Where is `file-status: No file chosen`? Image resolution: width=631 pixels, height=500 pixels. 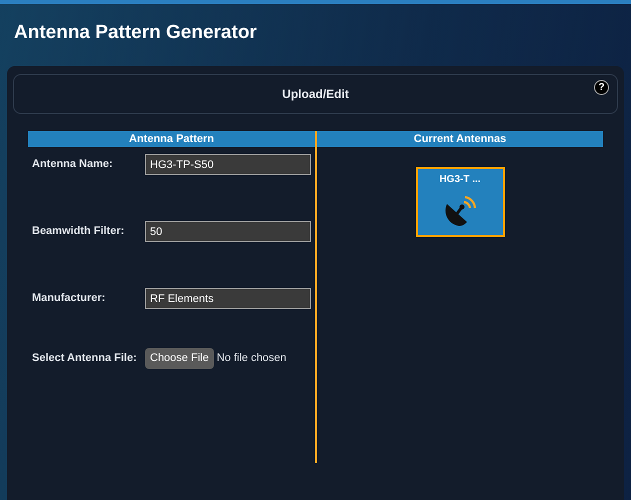
file-status: No file chosen is located at coordinates (251, 358).